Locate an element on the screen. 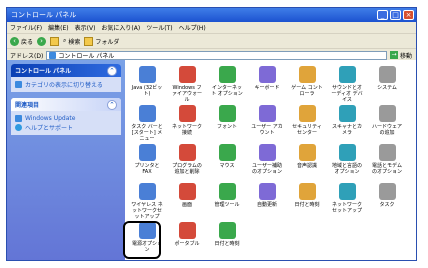 Image resolution: width=428 pixels, height=268 pixels. control-panel-item-label: システム is located at coordinates (387, 88).